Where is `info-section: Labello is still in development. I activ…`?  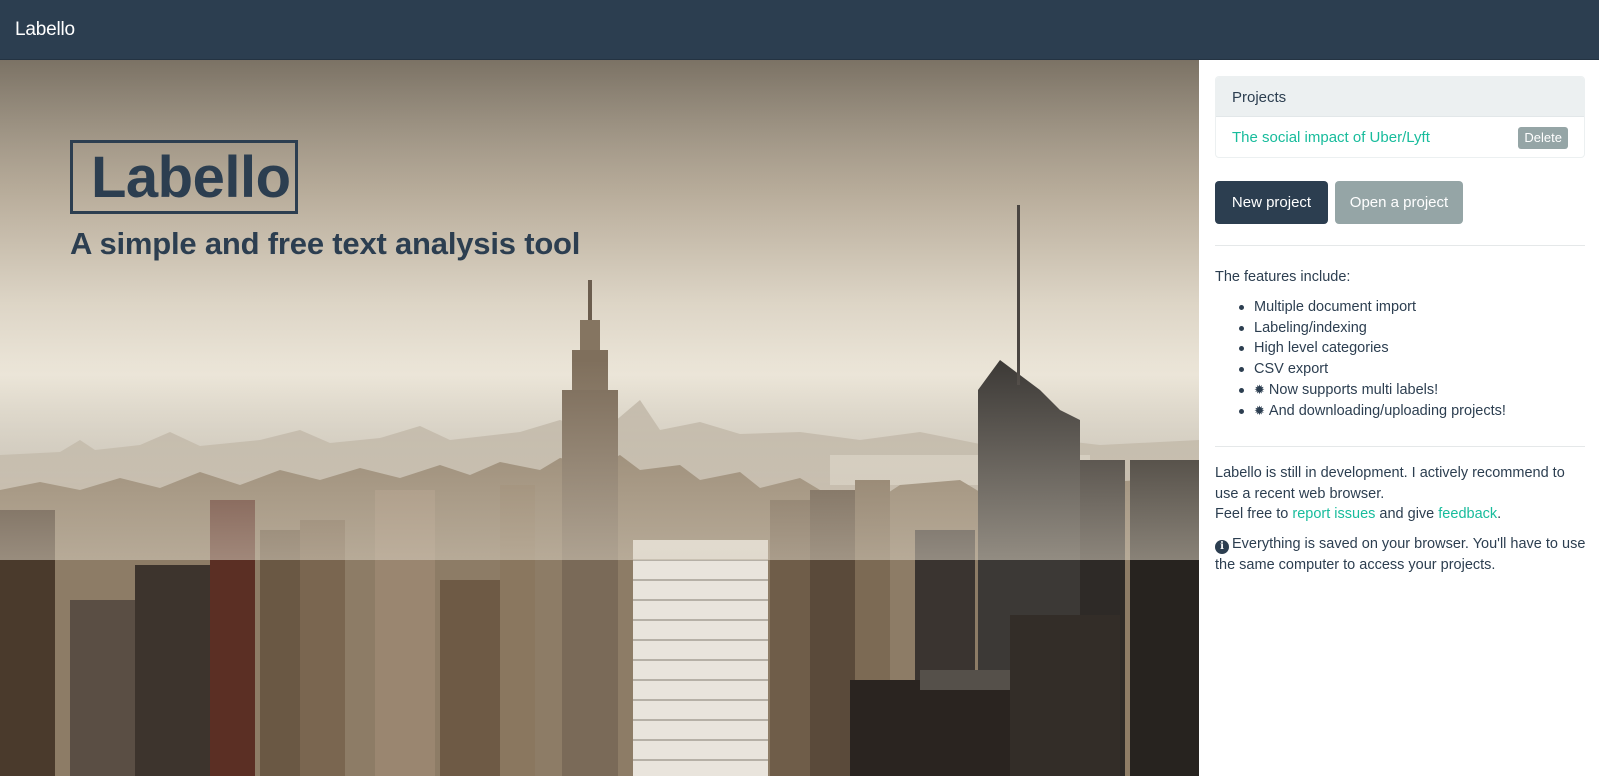 info-section: Labello is still in development. I activ… is located at coordinates (1401, 519).